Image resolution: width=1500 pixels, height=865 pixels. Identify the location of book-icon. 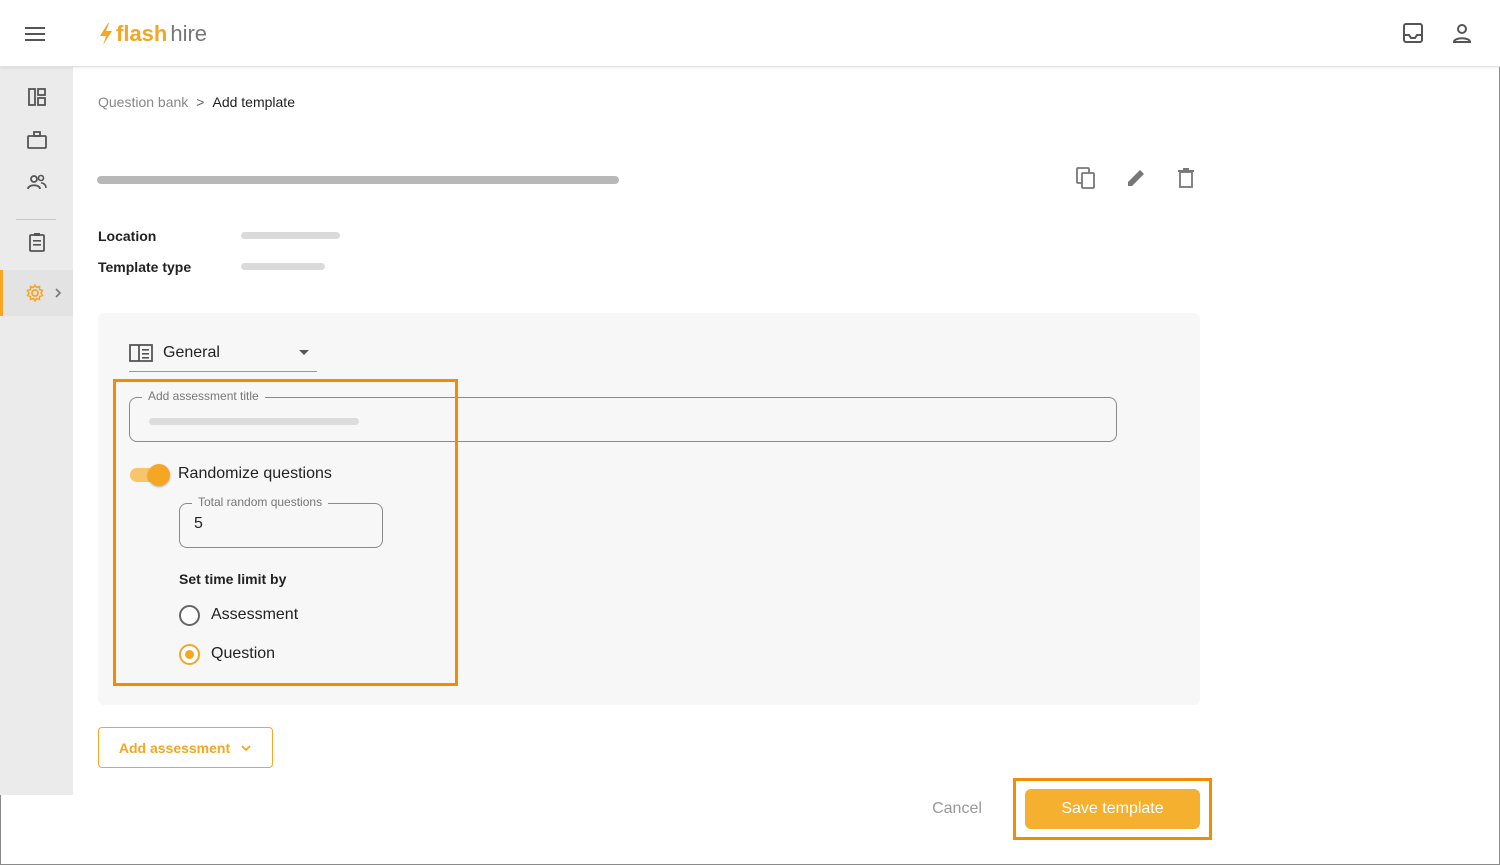
(141, 353).